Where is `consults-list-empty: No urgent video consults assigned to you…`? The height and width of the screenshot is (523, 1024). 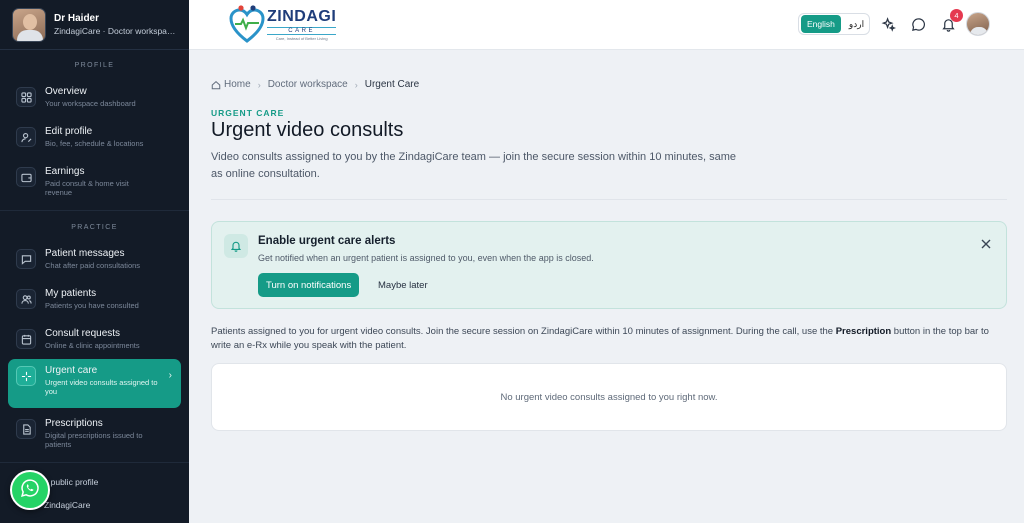
consults-list-empty: No urgent video consults assigned to you… is located at coordinates (609, 397).